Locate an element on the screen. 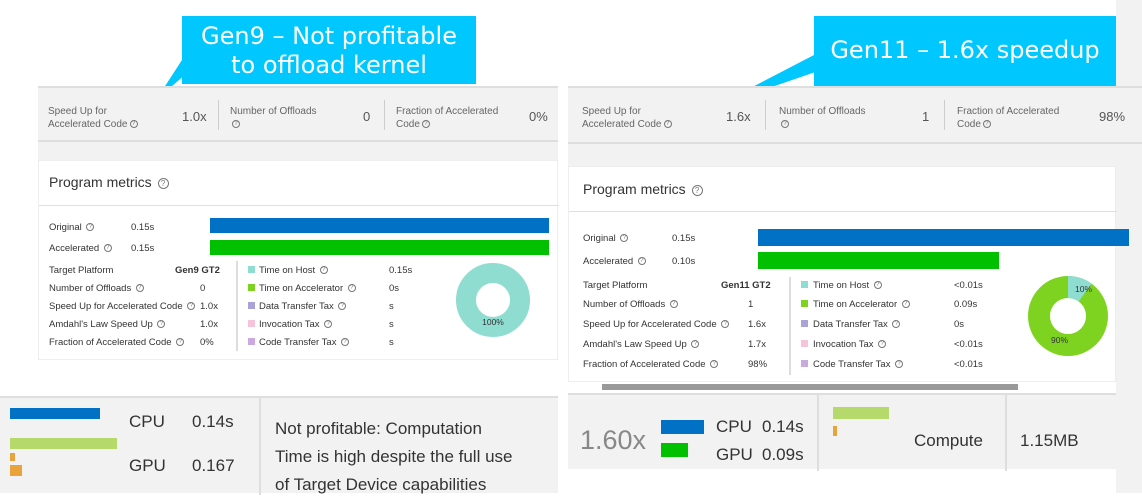 The width and height of the screenshot is (1142, 499). left-cpu-value: 0.14s is located at coordinates (213, 421).